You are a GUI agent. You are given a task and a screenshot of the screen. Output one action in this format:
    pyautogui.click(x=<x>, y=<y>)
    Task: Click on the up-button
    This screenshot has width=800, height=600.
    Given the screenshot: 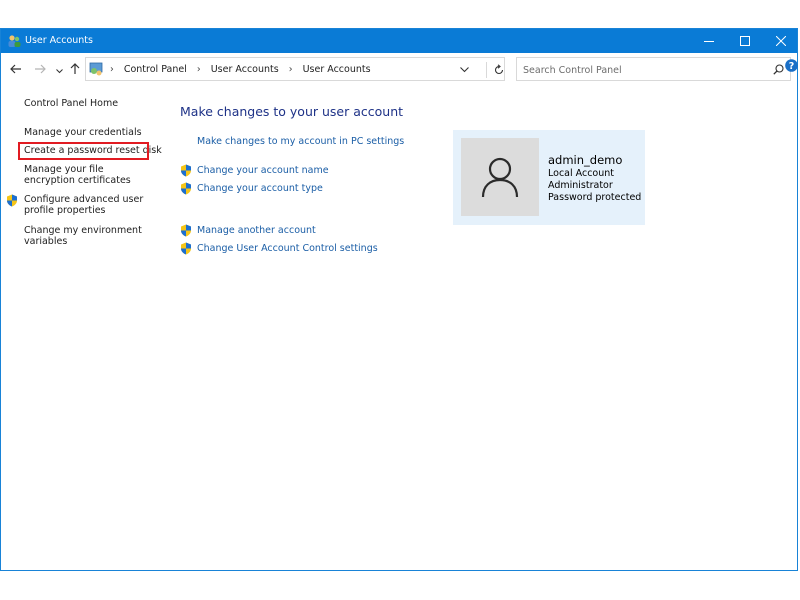 What is the action you would take?
    pyautogui.click(x=75, y=70)
    